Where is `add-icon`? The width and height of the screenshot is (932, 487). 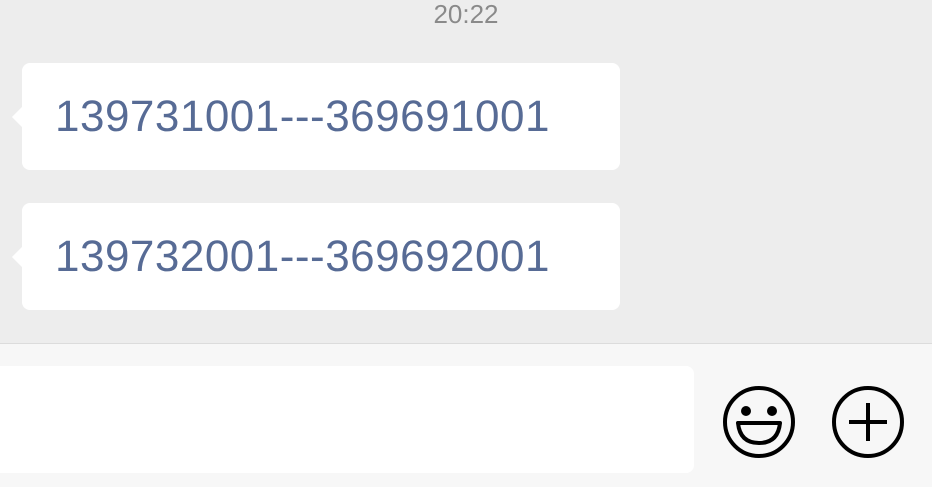 add-icon is located at coordinates (868, 422).